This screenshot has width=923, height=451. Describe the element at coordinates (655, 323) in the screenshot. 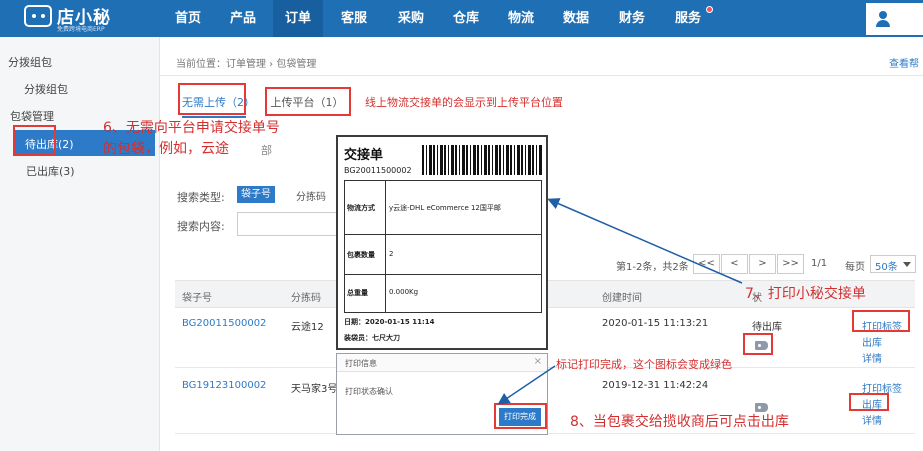

I see `created-time: 2020-01-15 11:13:21` at that location.